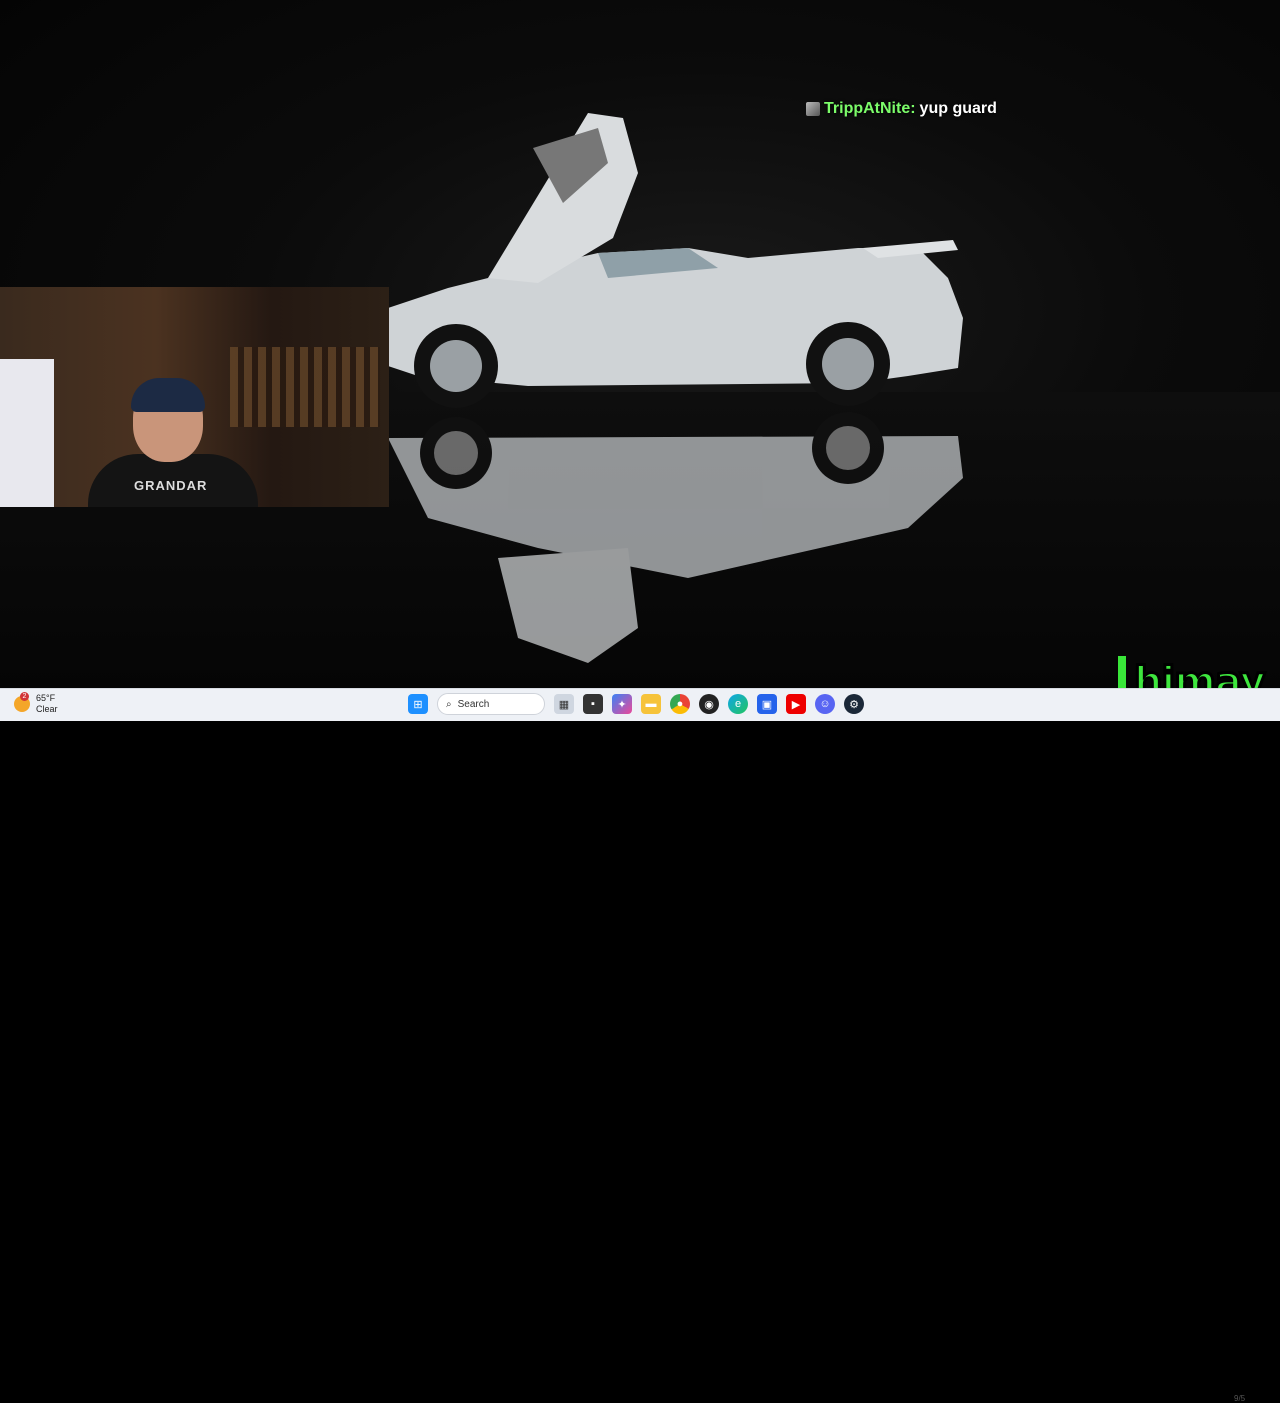 This screenshot has height=1403, width=1280. What do you see at coordinates (854, 704) in the screenshot?
I see `steam-icon: ⚙` at bounding box center [854, 704].